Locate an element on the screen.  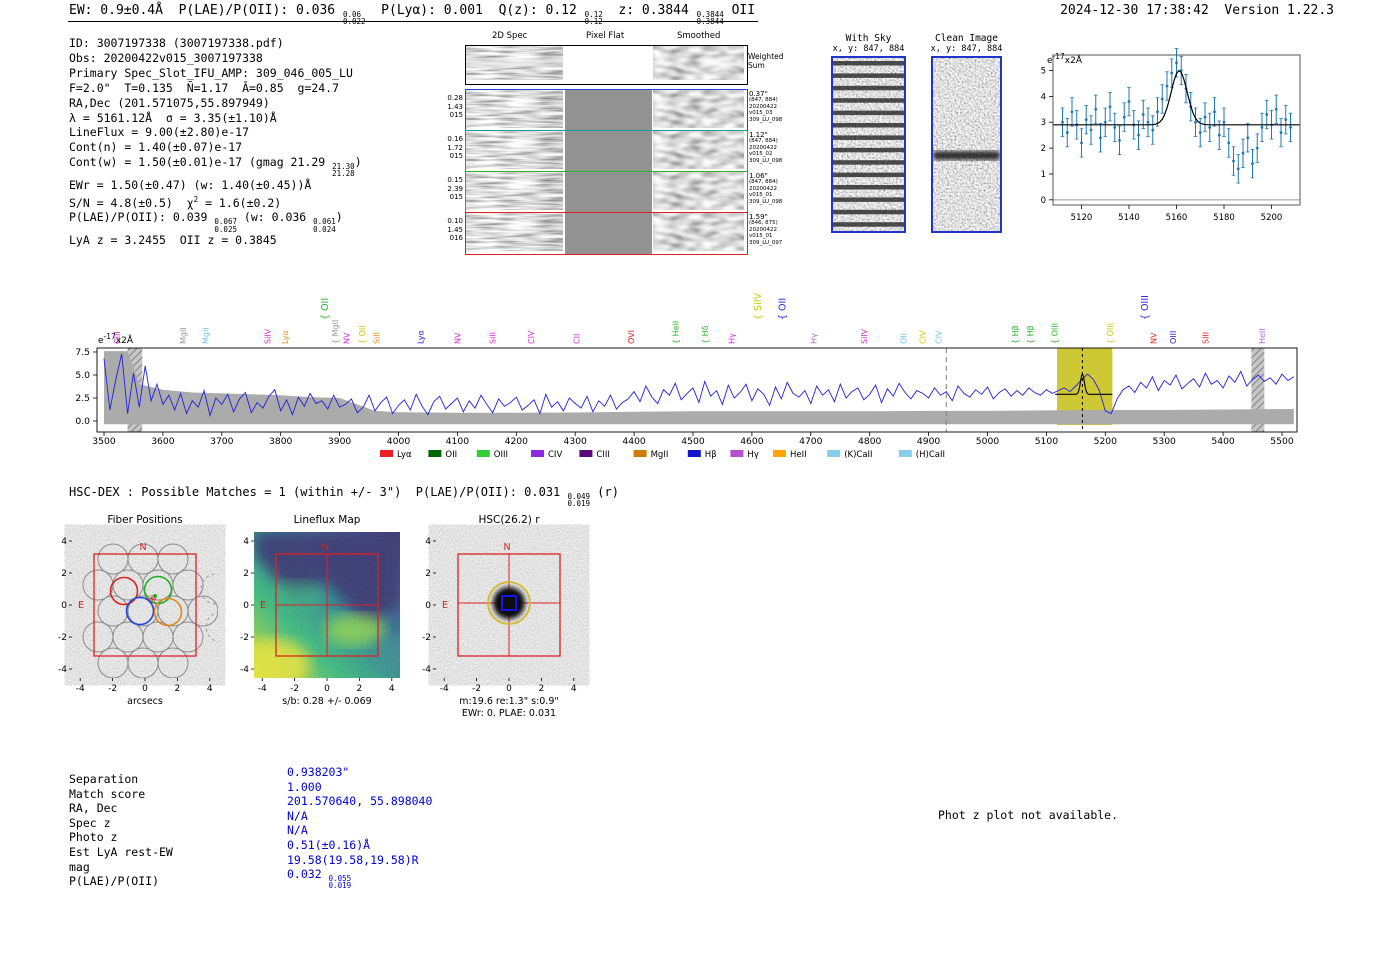
svg-text: CIII is located at coordinates (602, 455).